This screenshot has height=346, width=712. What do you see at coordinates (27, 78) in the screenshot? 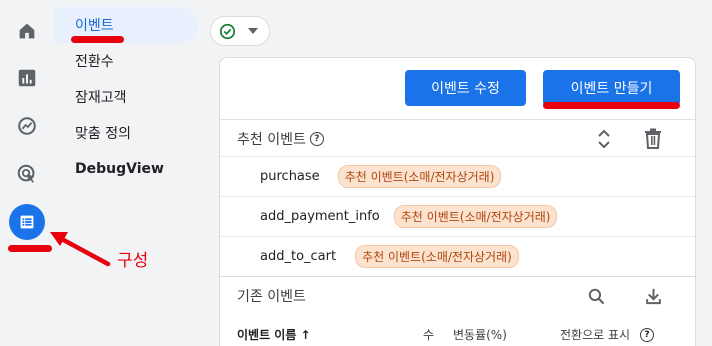
I see `reports-icon` at bounding box center [27, 78].